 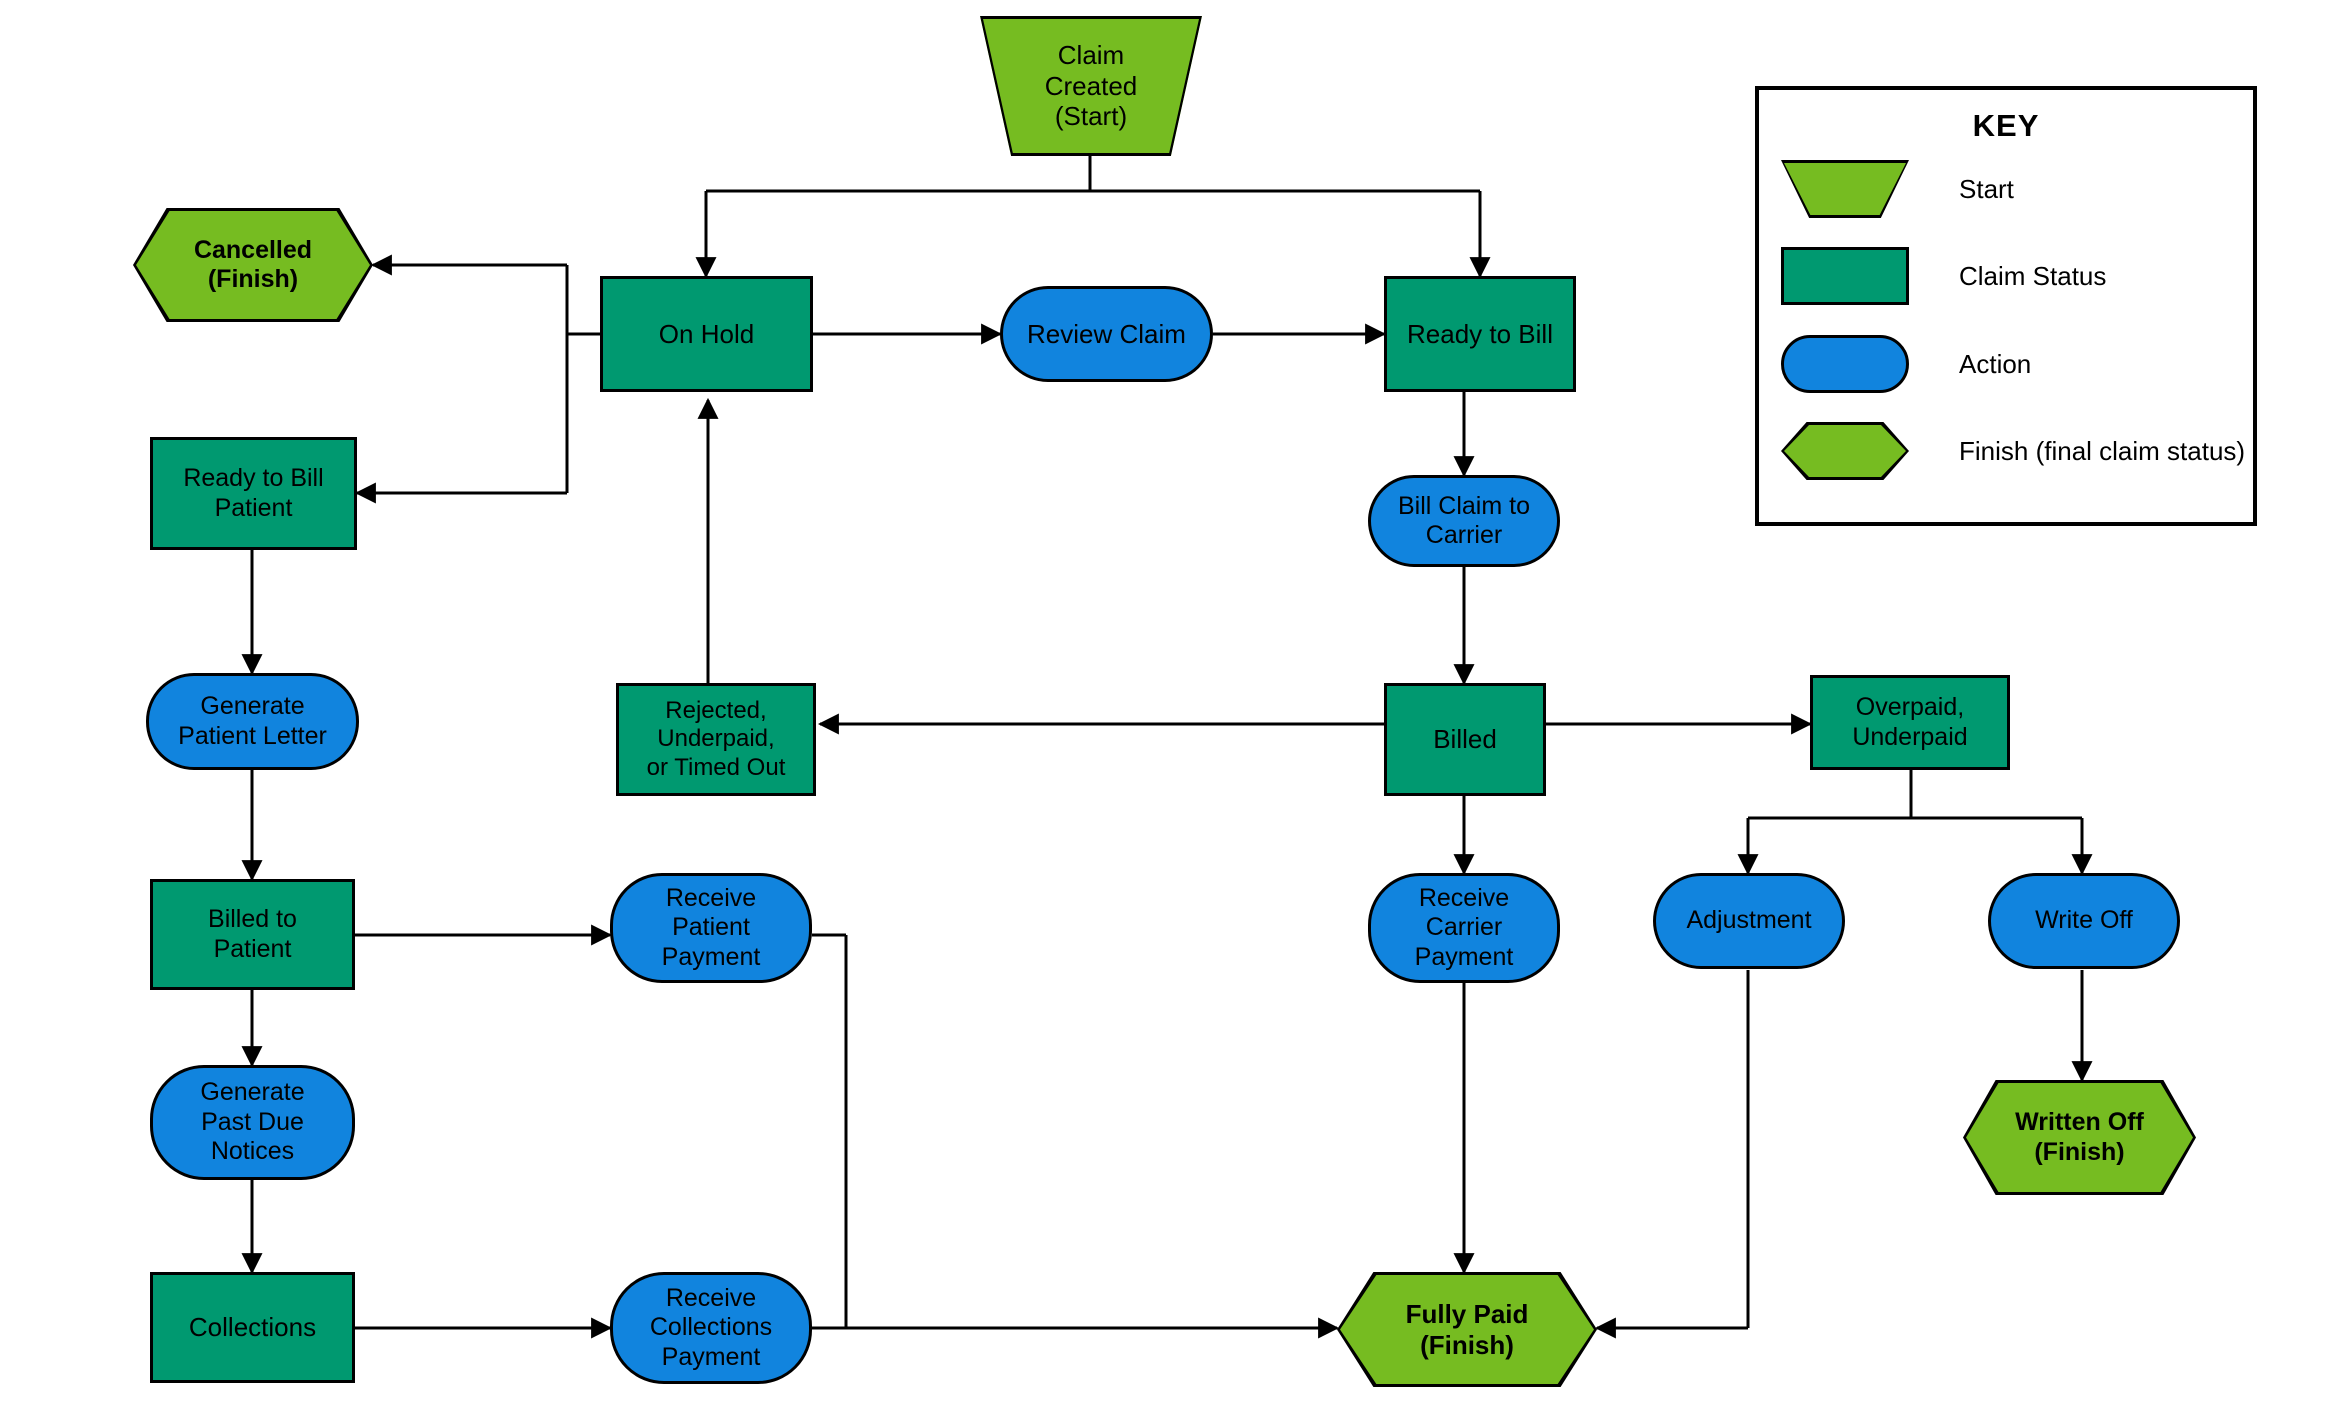 I want to click on node-generate-past-due-notices: Generate Past Due Notices, so click(x=252, y=1122).